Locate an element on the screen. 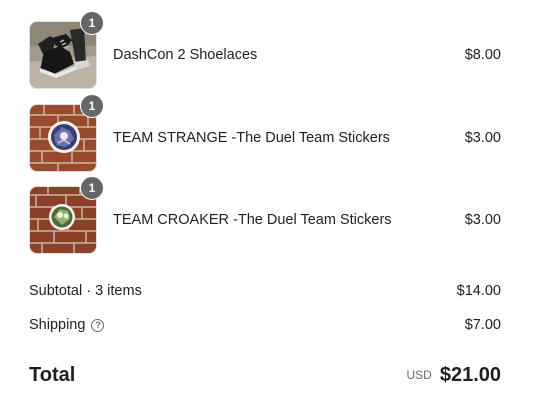 The height and width of the screenshot is (416, 540). shipping-label-group: Shipping ? is located at coordinates (67, 325).